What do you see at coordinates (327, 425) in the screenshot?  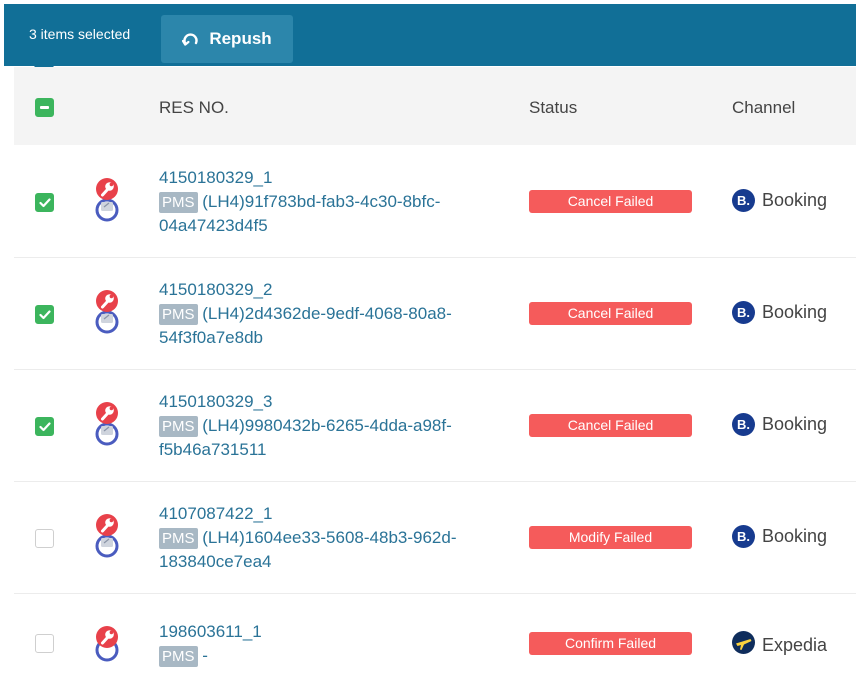 I see `pms-id: (LH4)9980432b-6265-4dda-a98f-` at bounding box center [327, 425].